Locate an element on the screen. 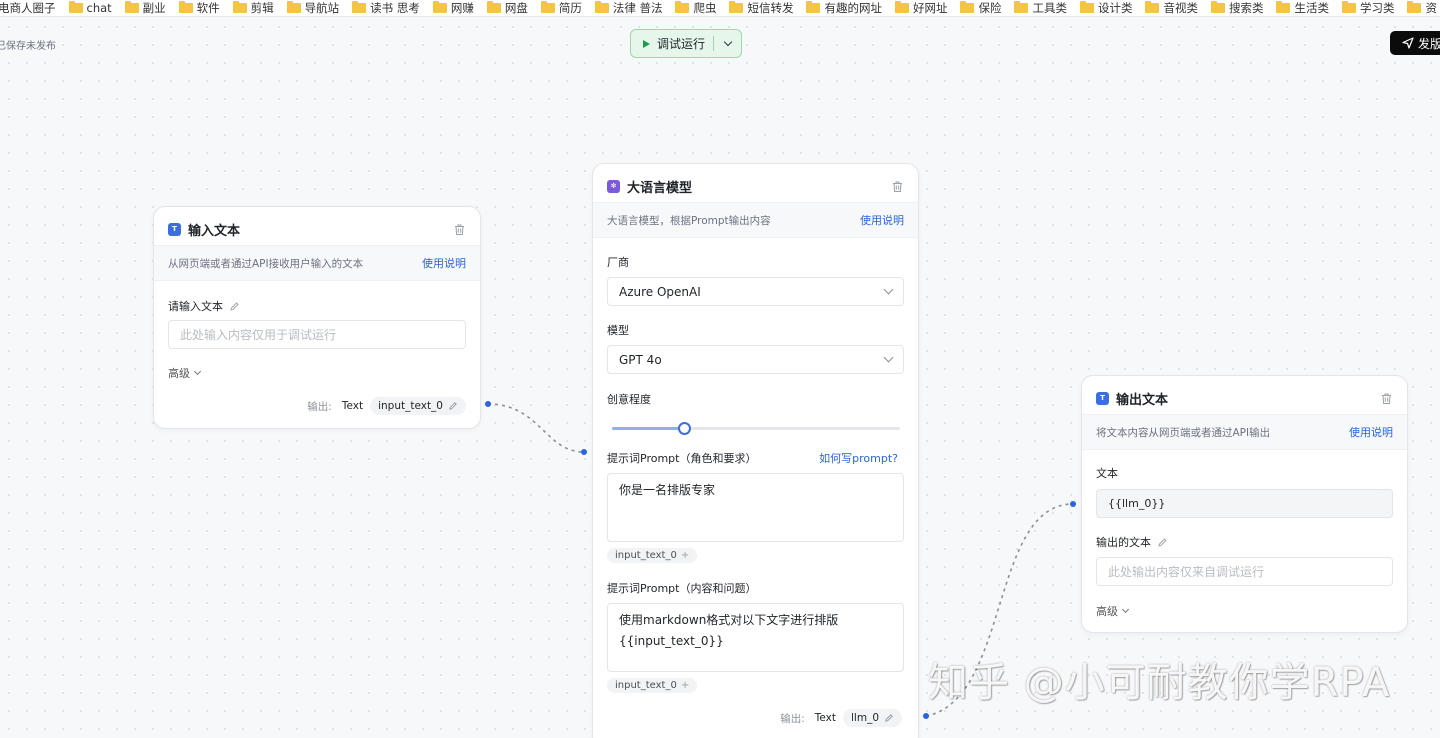 This screenshot has height=738, width=1440. system-prompt-label: 提示词Prompt（角色和要求） is located at coordinates (682, 458).